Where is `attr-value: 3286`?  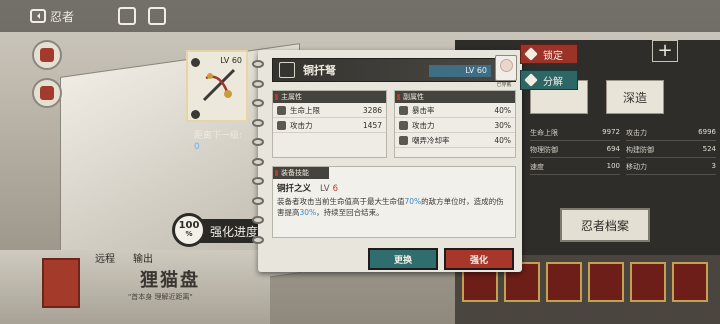
attr-value: 3286 is located at coordinates (372, 110).